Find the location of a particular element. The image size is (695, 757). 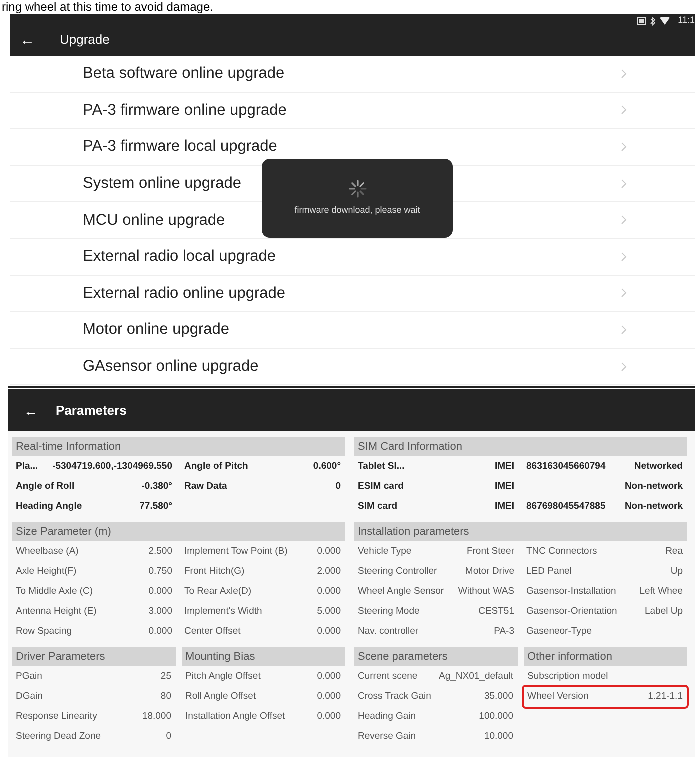

section-header: Real-time Information is located at coordinates (178, 446).